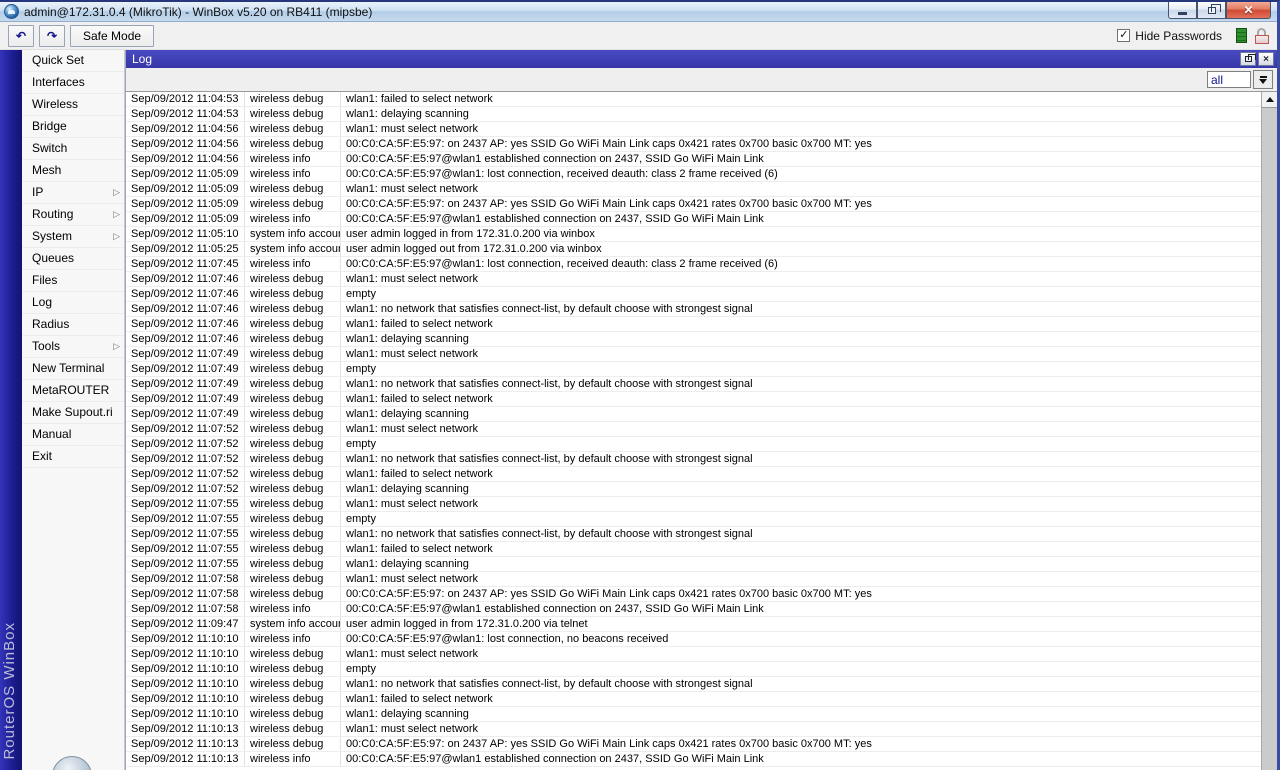  I want to click on chevron-up-icon, so click(1269, 99).